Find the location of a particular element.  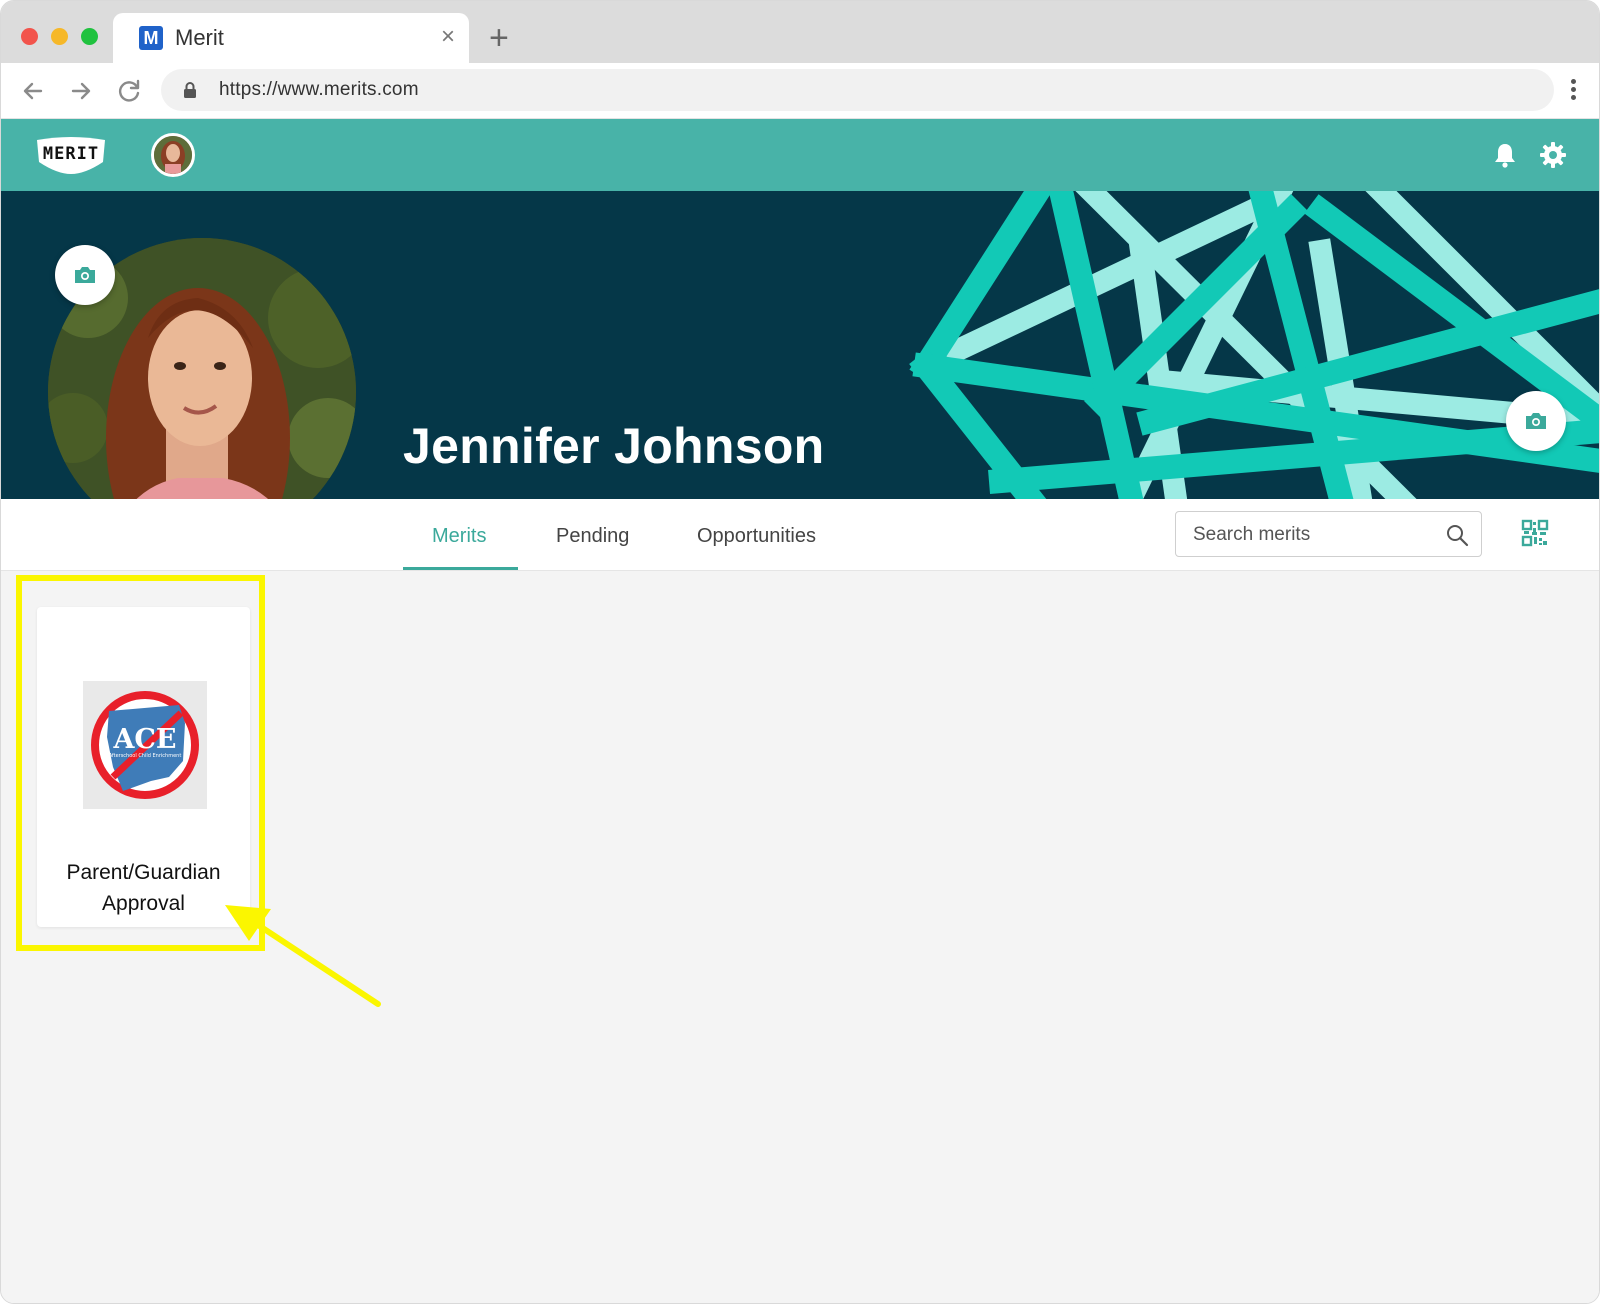

tab-opportunities: Opportunities is located at coordinates (756, 536).